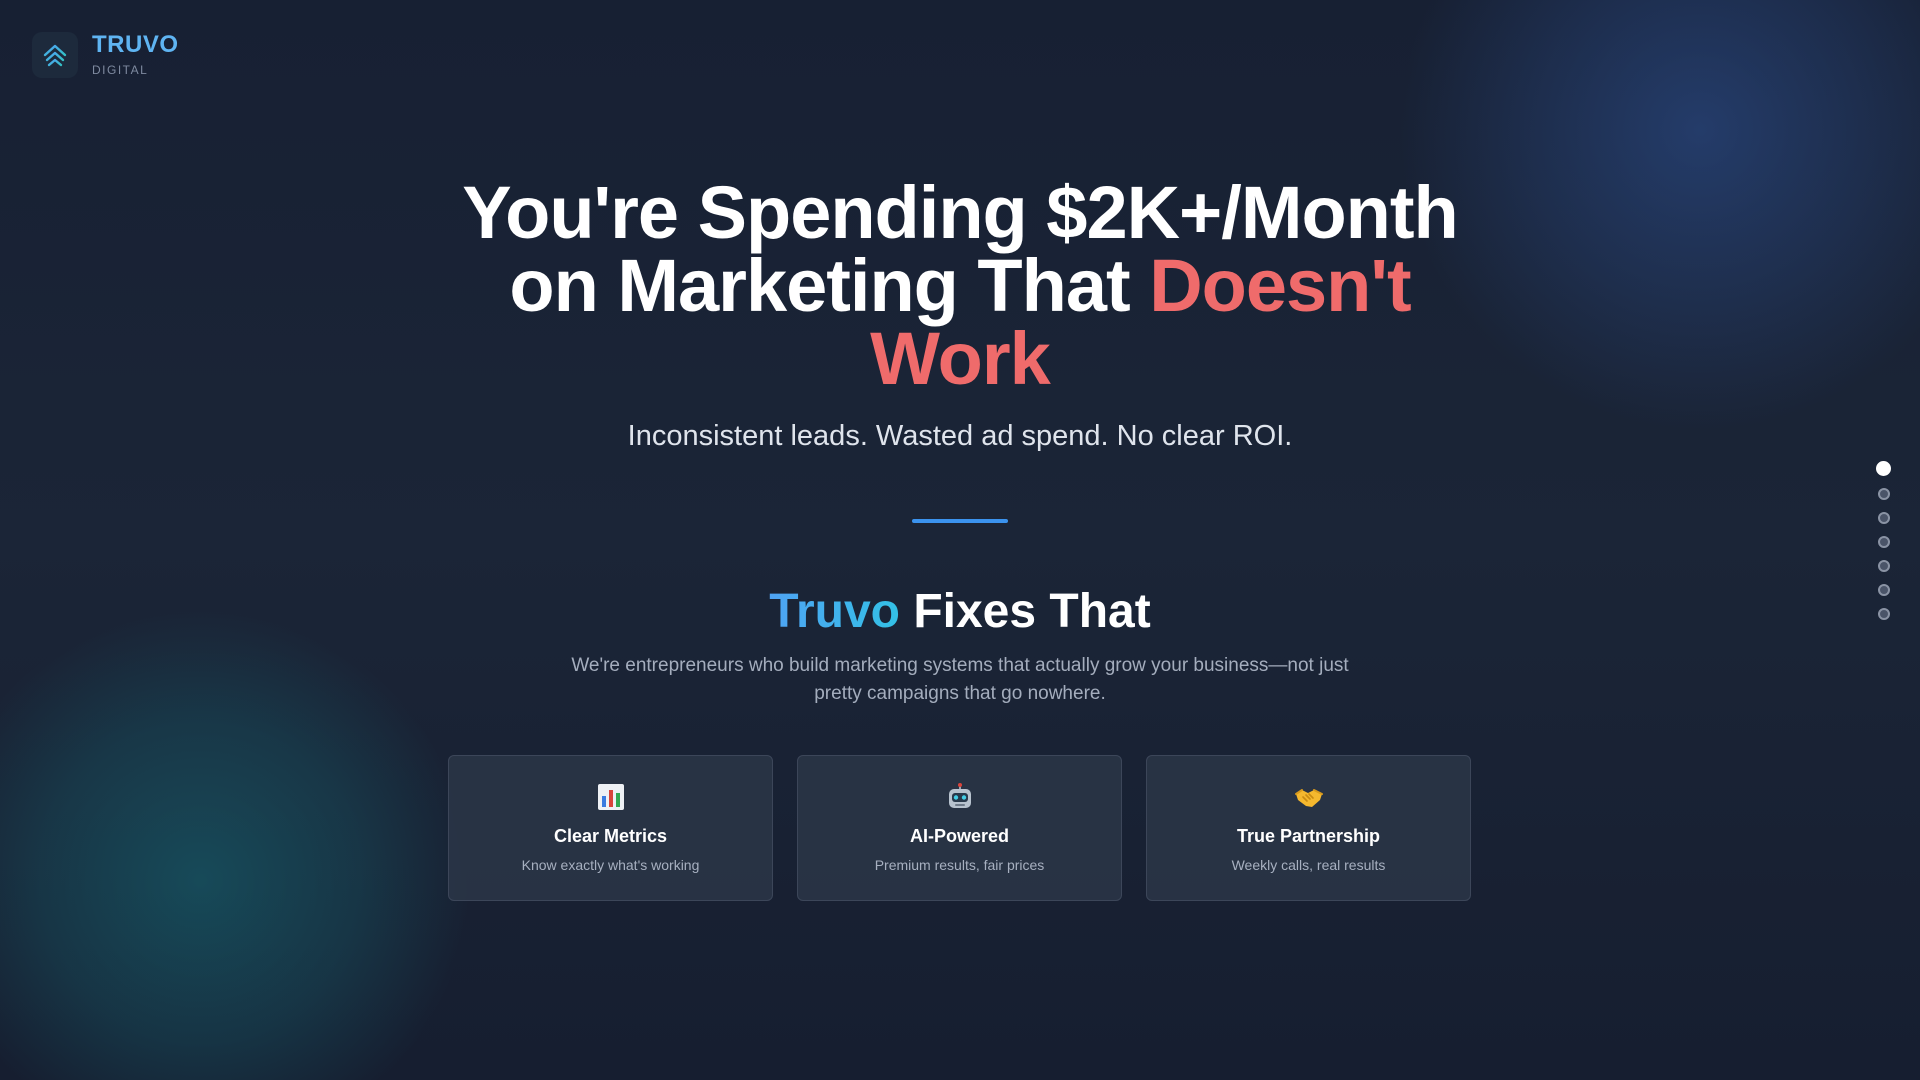 The height and width of the screenshot is (1080, 1920). I want to click on solution-title: Truvo Fixes That, so click(960, 611).